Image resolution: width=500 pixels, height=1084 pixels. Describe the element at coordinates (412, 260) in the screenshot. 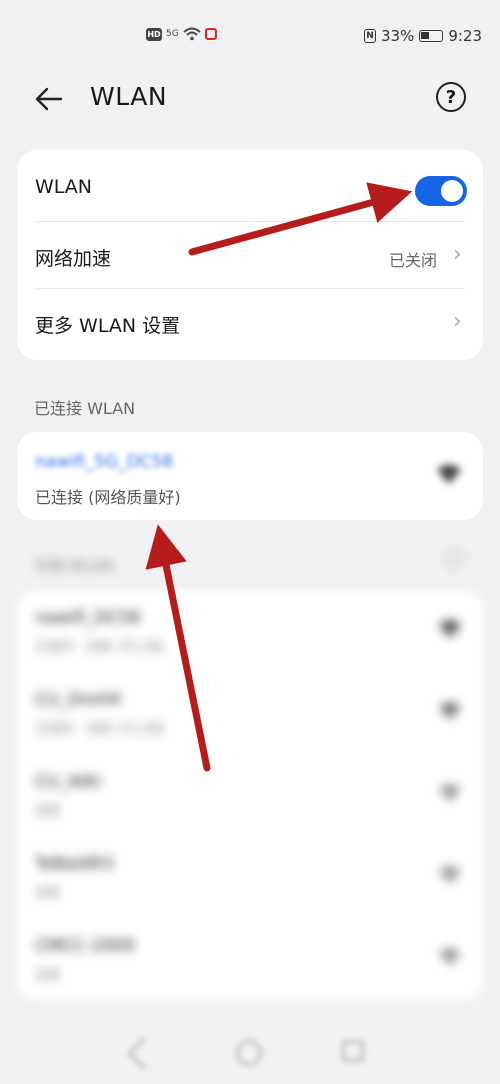

I see `network-acceleration-value: 已关闭` at that location.